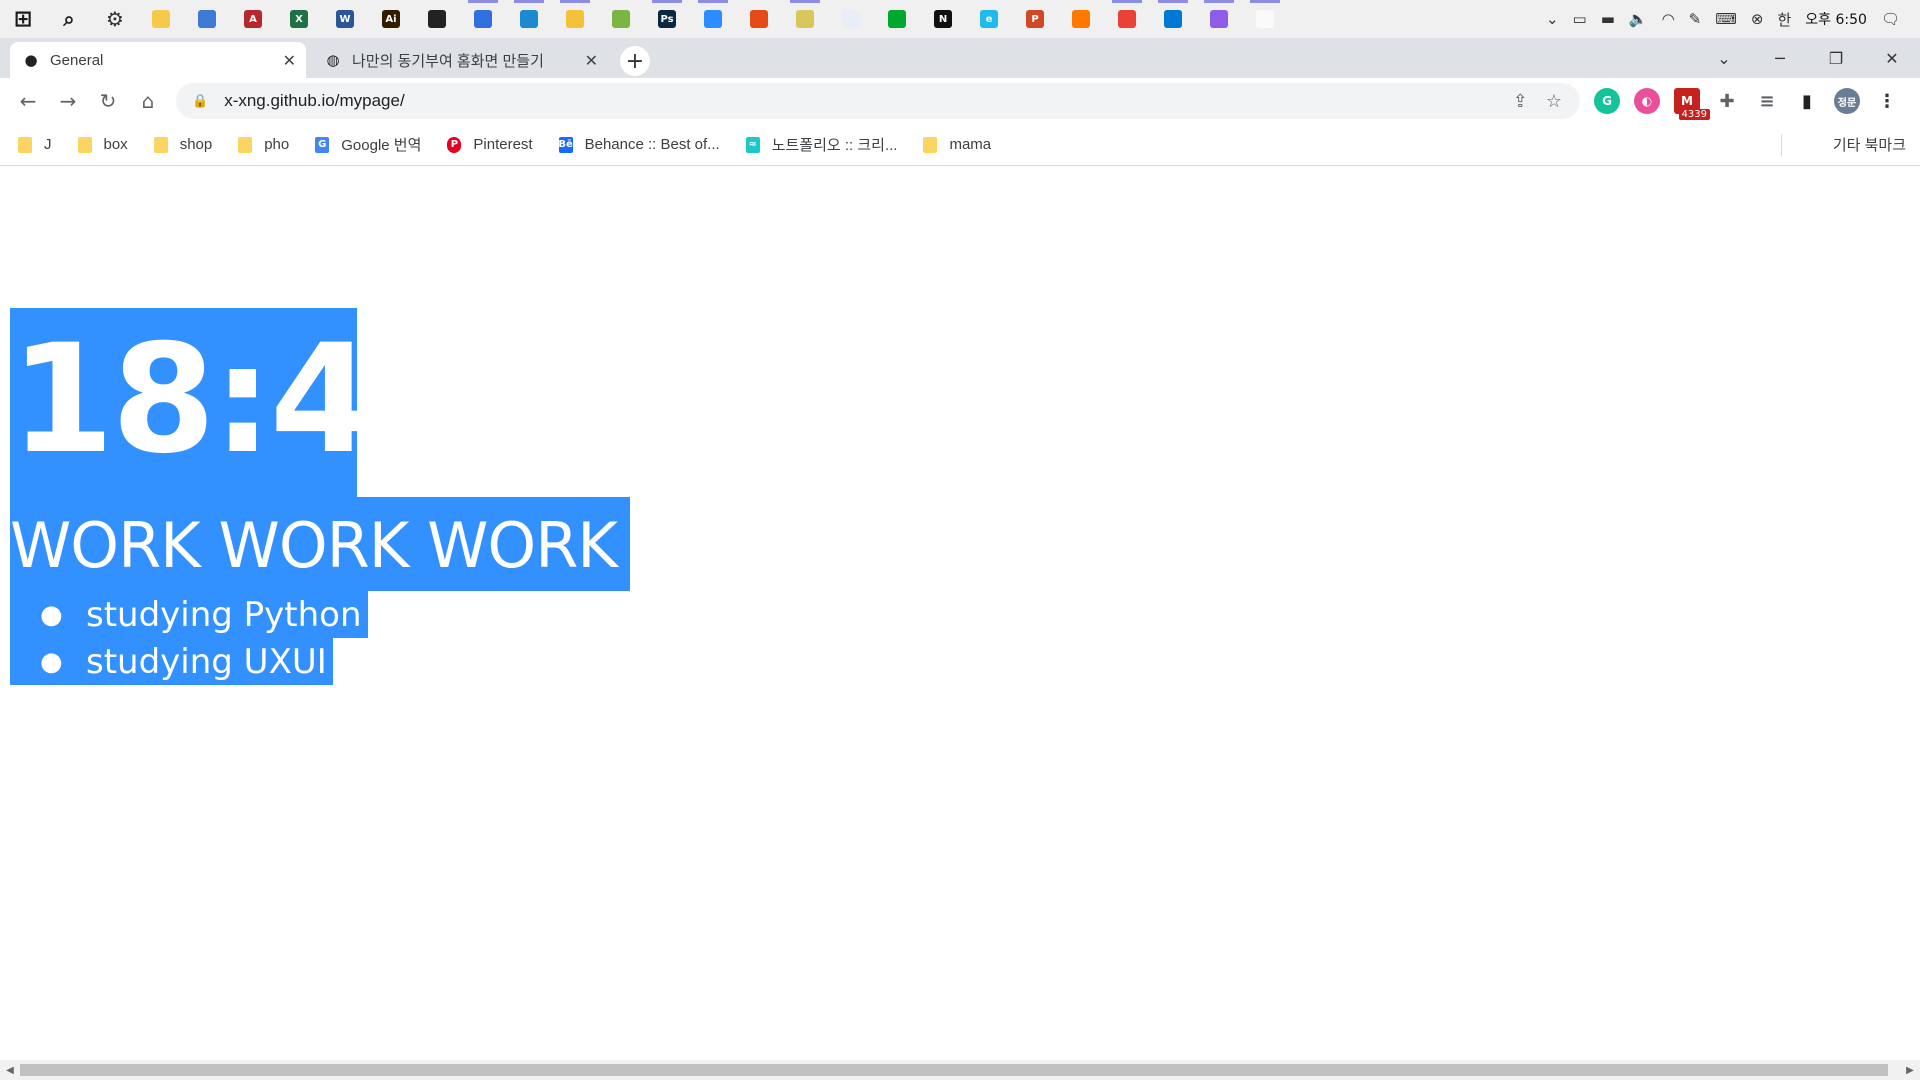 The width and height of the screenshot is (1920, 1080). Describe the element at coordinates (161, 19) in the screenshot. I see `taskbar-app-sticky-notes` at that location.